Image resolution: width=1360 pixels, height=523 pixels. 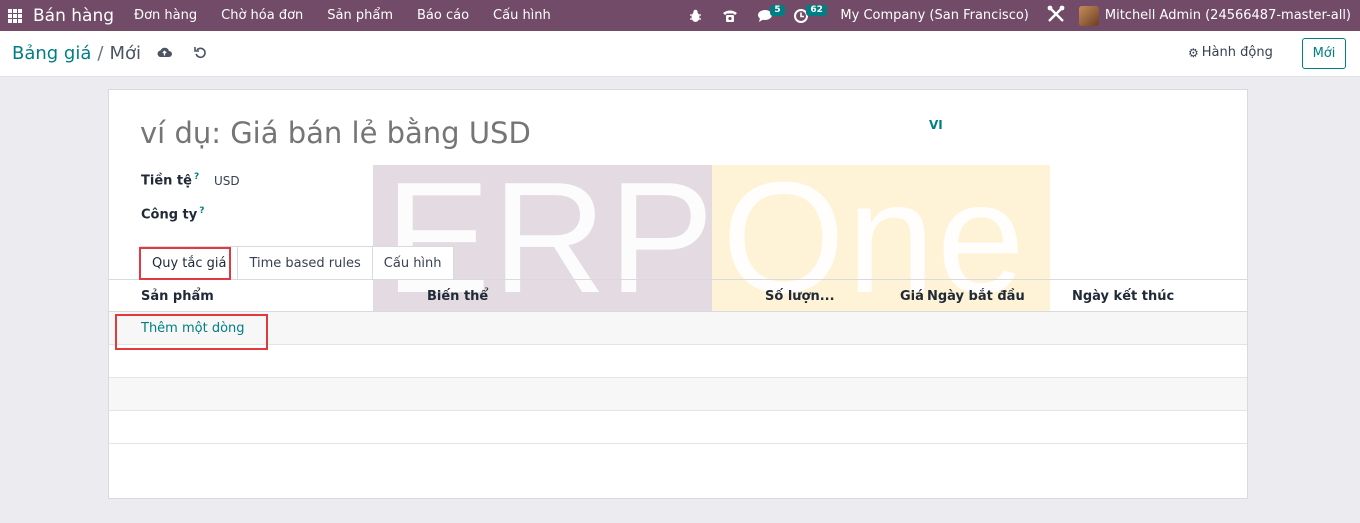 I want to click on currency-field: USD, so click(x=227, y=181).